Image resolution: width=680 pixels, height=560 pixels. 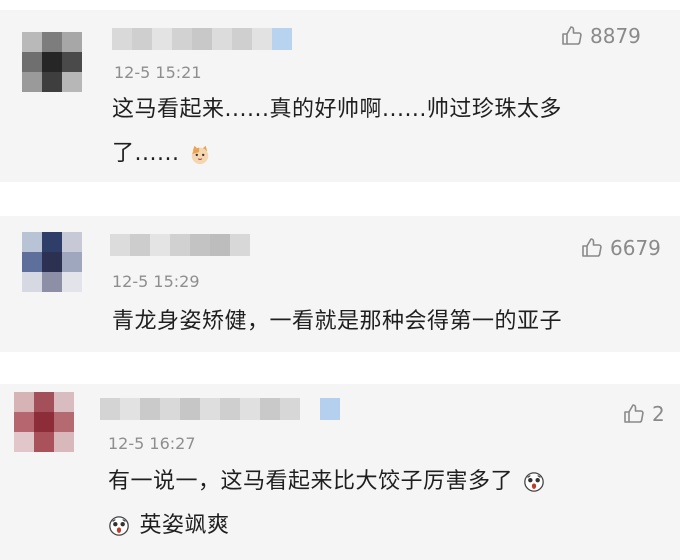 What do you see at coordinates (337, 109) in the screenshot?
I see `comment-line: 这马看起来......真的好帅啊......帅过珍珠太多` at bounding box center [337, 109].